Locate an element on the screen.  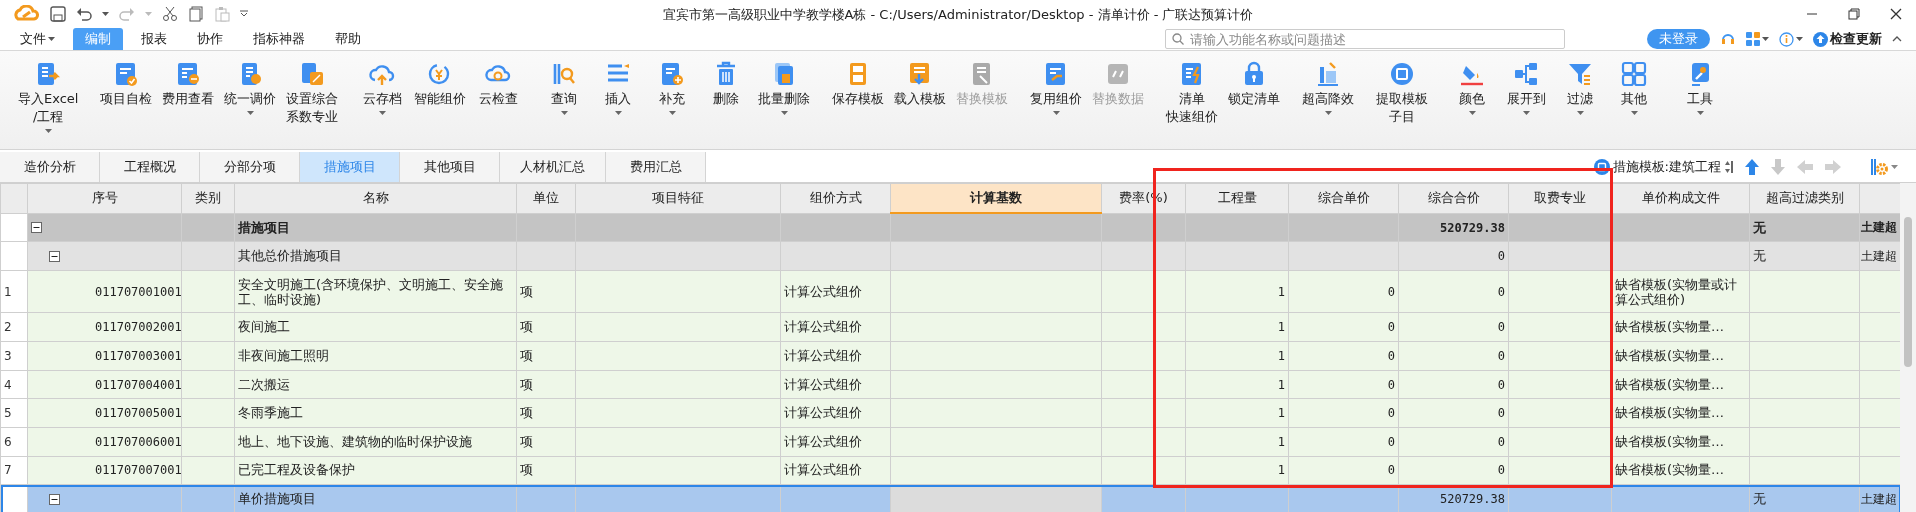
toolbar-button: 颜色 is located at coordinates (1472, 102).